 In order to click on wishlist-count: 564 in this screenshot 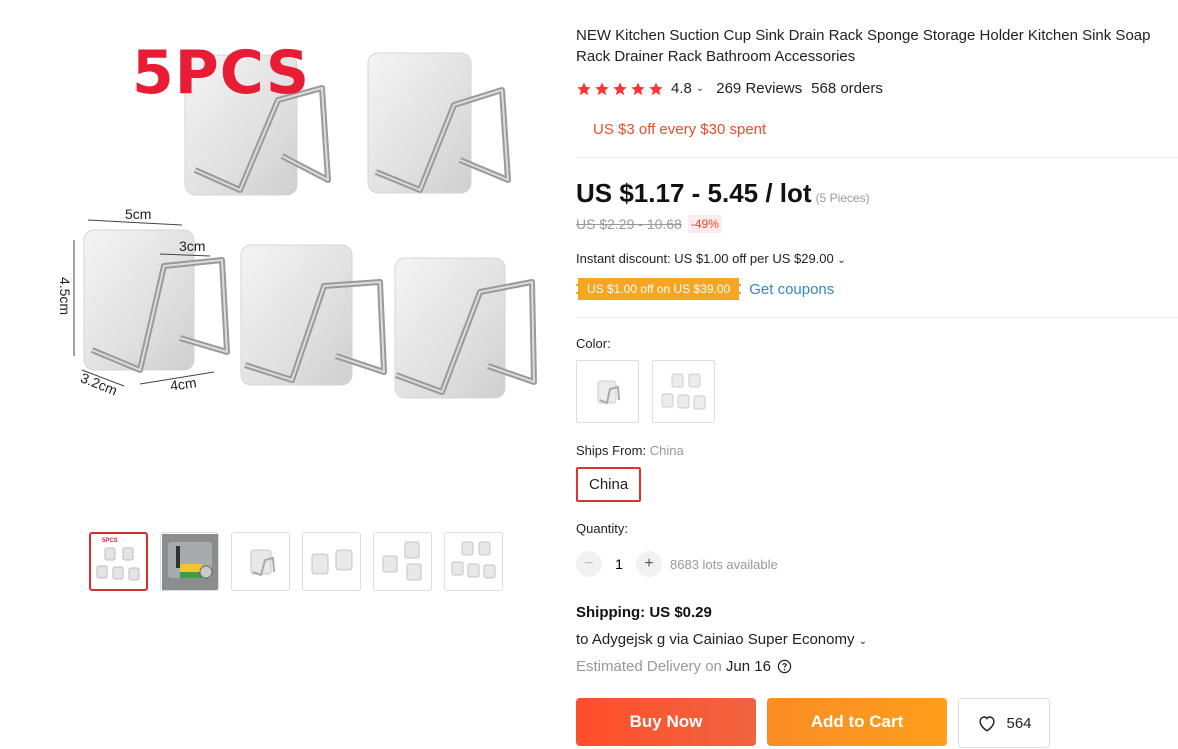, I will do `click(1019, 723)`.